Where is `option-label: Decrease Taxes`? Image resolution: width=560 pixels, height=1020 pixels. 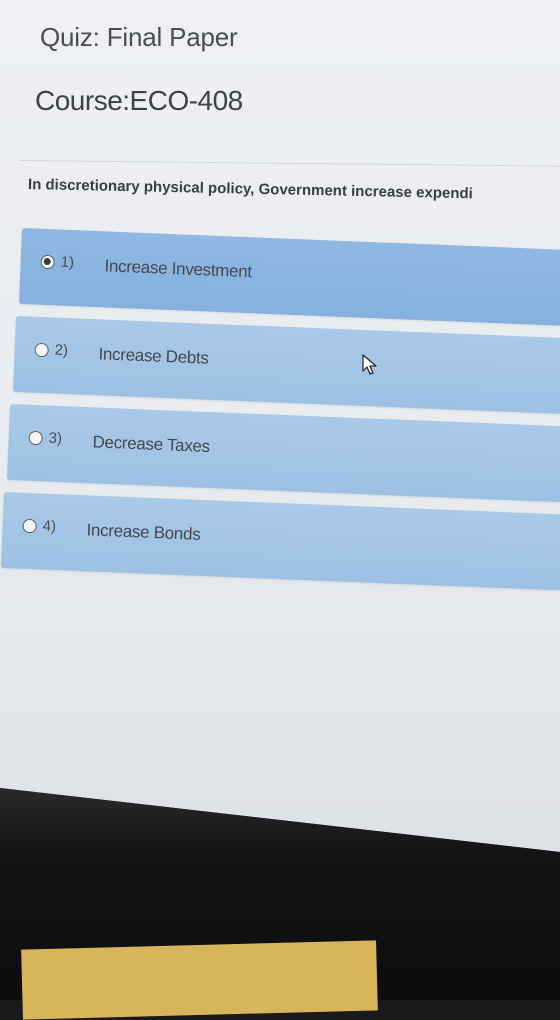
option-label: Decrease Taxes is located at coordinates (151, 444).